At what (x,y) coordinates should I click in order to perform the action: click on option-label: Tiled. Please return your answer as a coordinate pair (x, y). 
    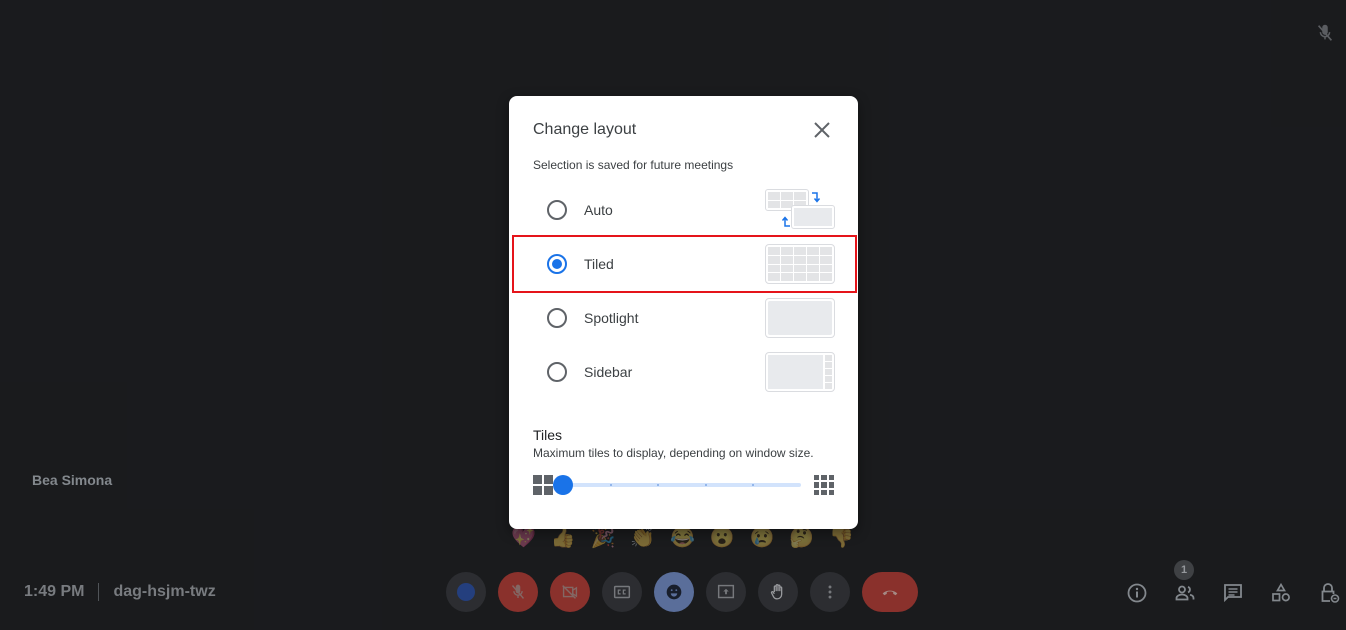
    Looking at the image, I should click on (599, 264).